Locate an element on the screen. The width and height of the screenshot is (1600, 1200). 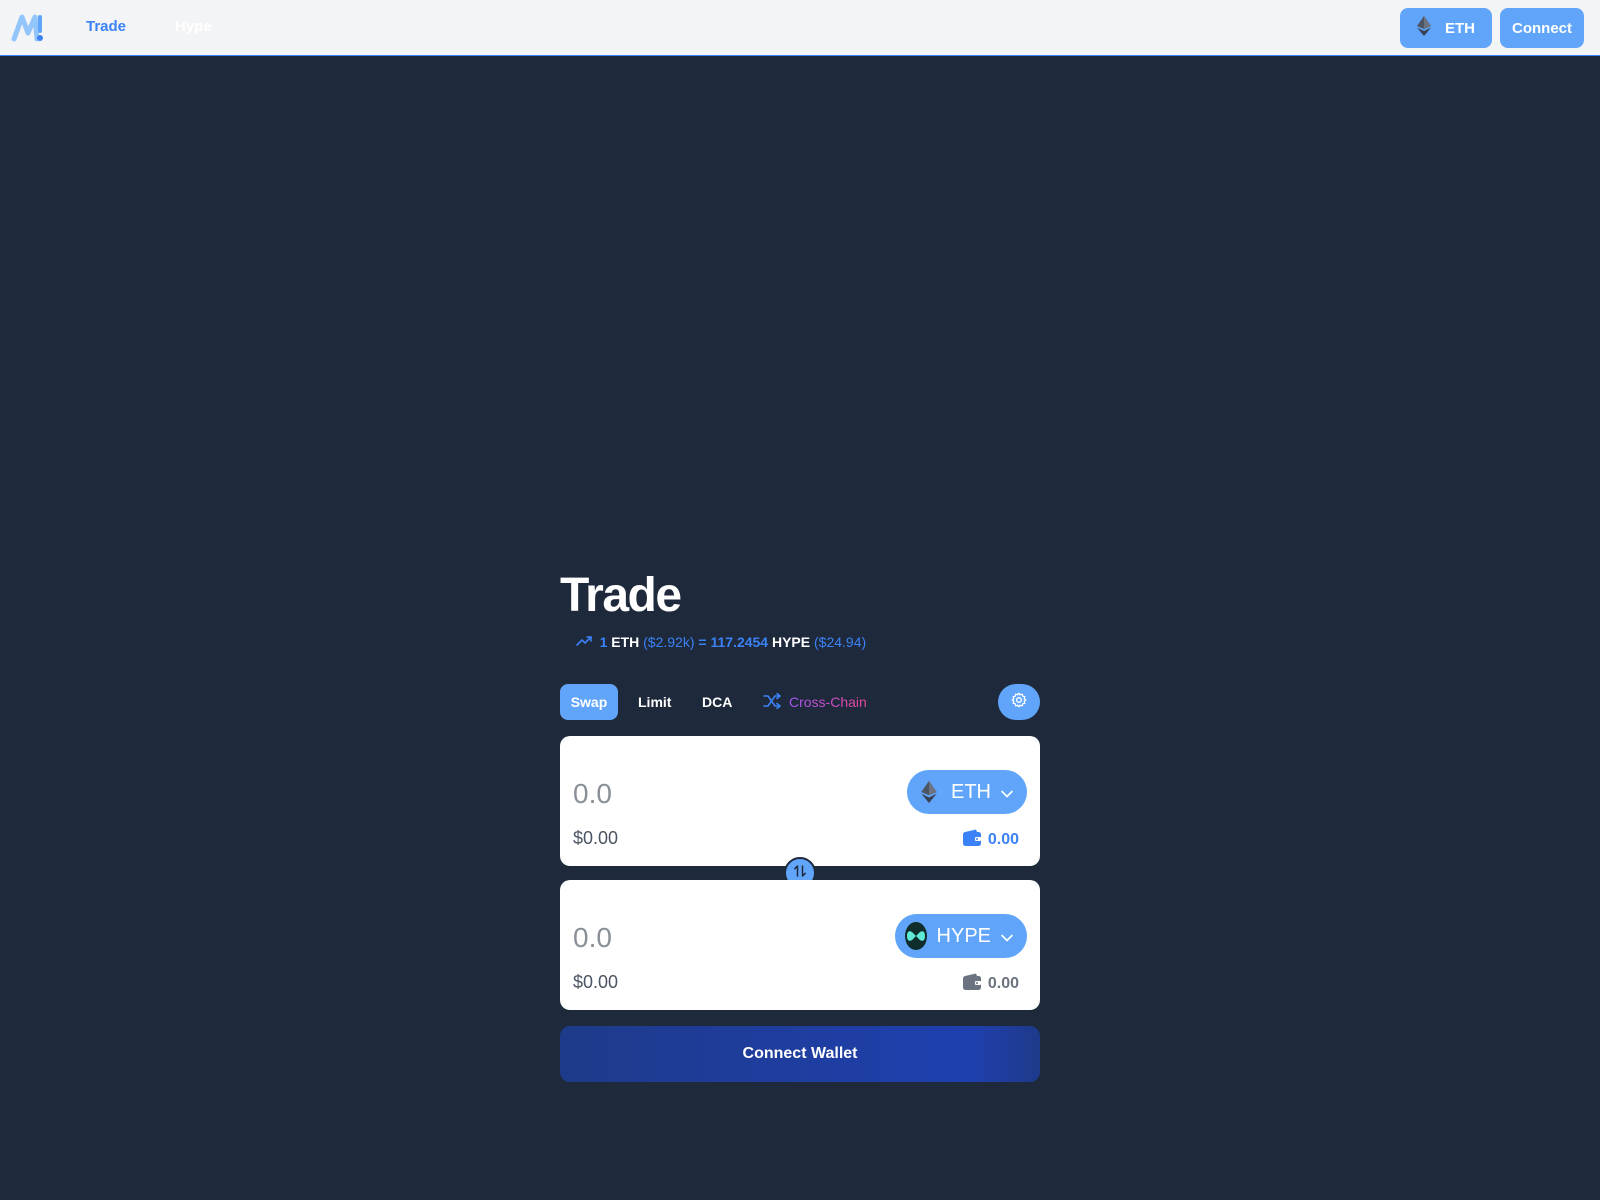
buy-token-selector: HYPE is located at coordinates (961, 936).